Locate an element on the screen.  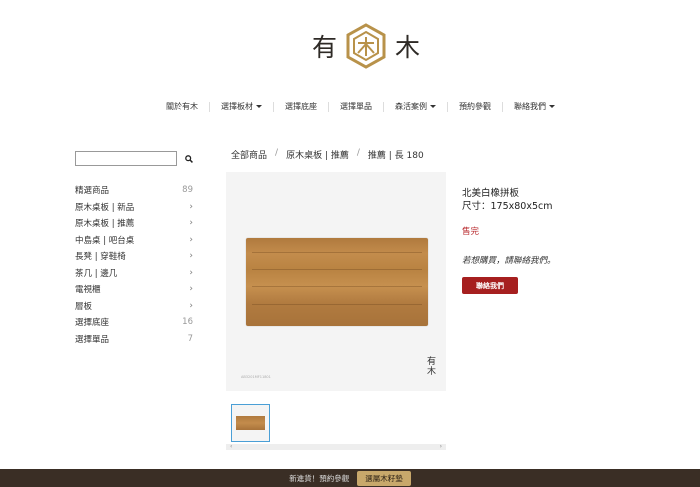
product-main-image: 有 木 AB3201MF11801 is located at coordinates (336, 281).